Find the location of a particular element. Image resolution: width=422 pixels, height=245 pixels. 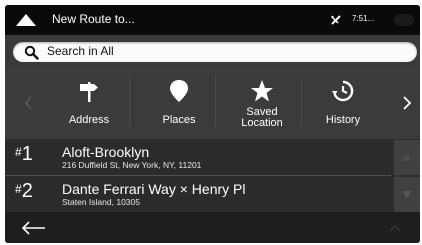

triangle-down-icon is located at coordinates (407, 194).